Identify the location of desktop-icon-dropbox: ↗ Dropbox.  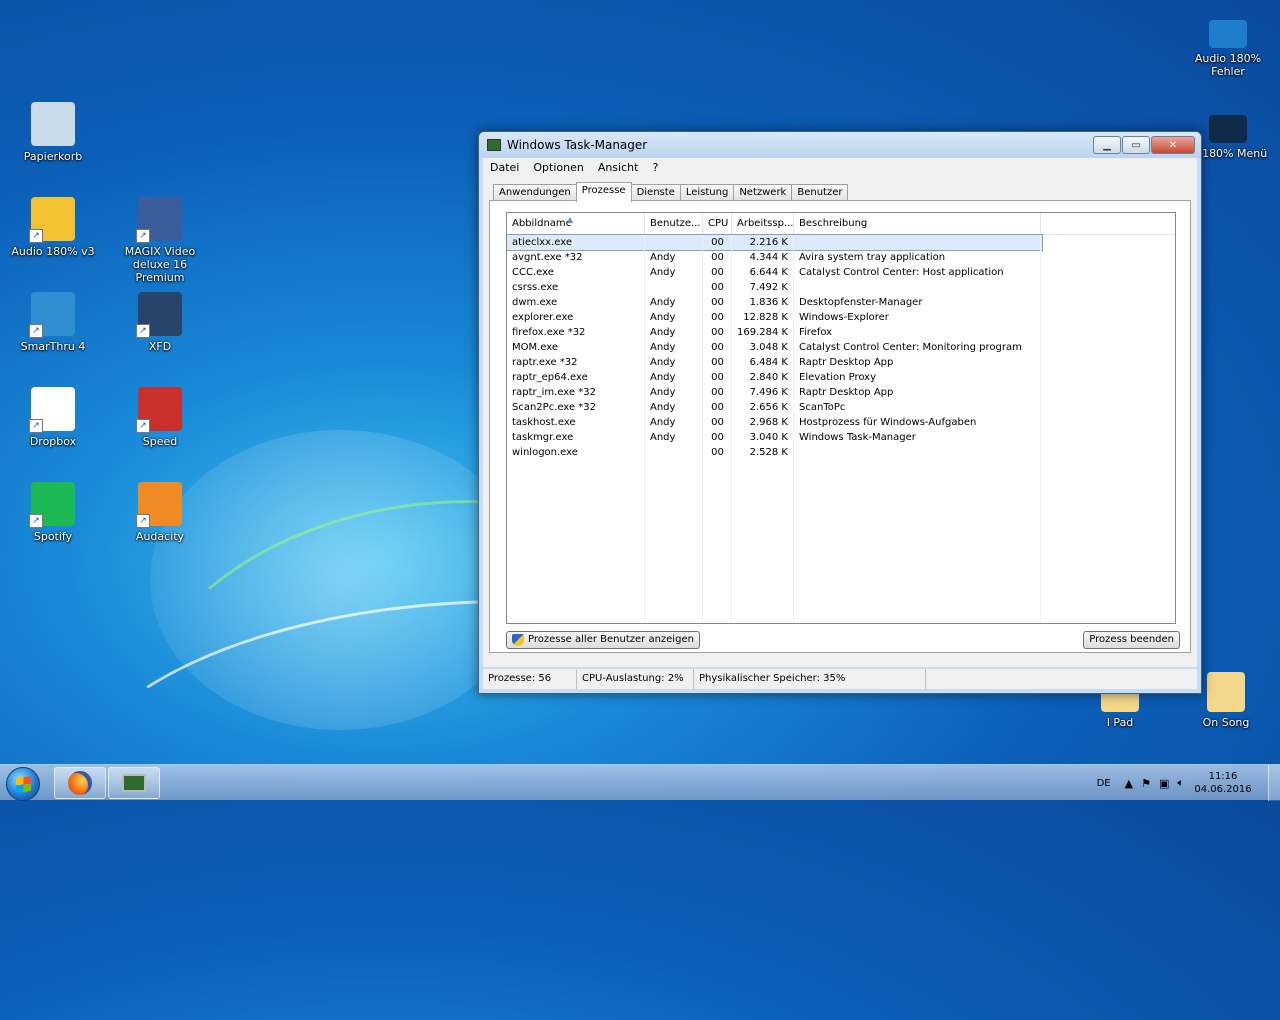
(53, 417).